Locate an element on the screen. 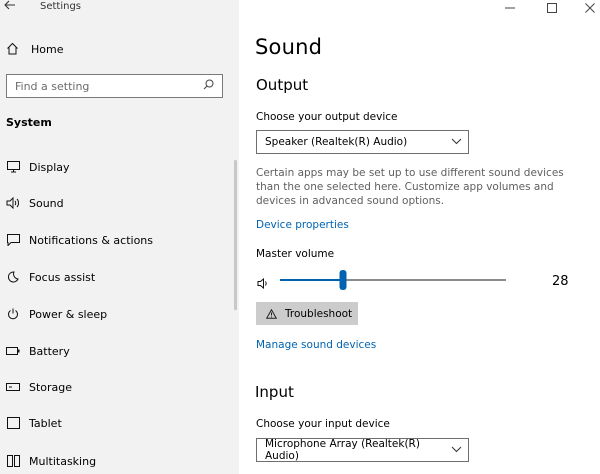  output-device-dropdown: Speaker (Realtek(R) Audio) is located at coordinates (362, 142).